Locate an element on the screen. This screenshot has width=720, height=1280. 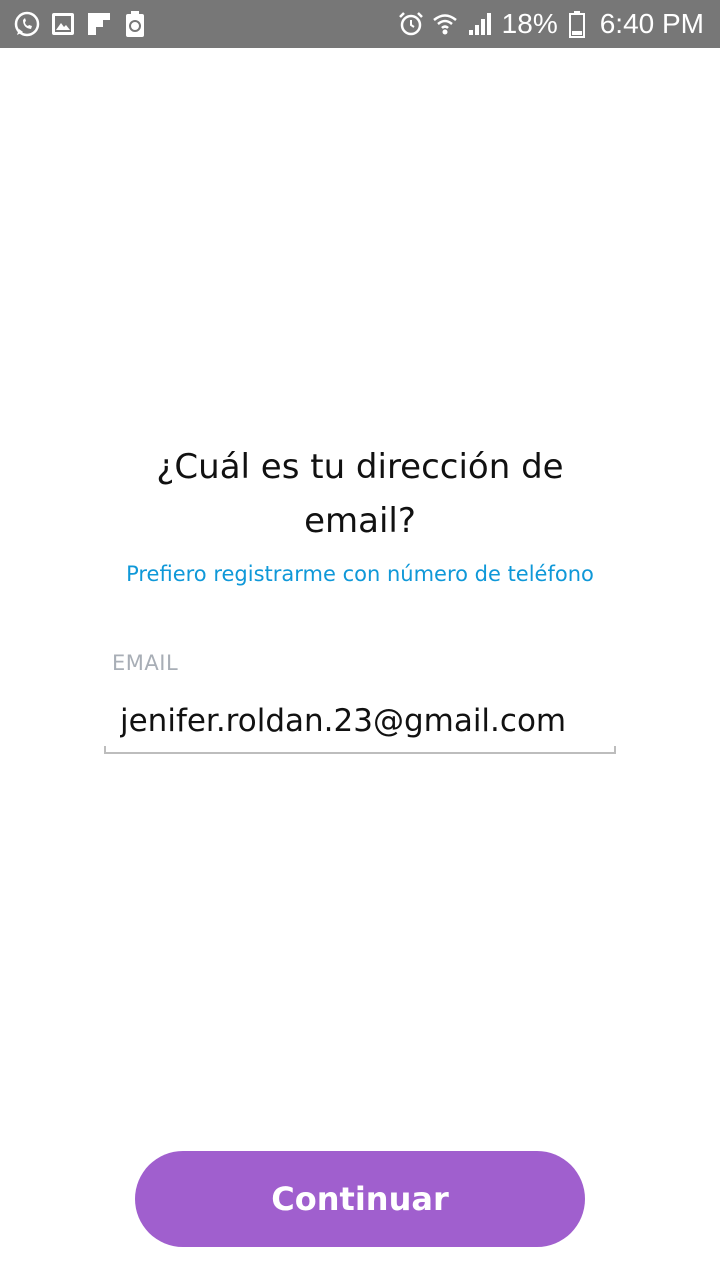
gallery-icon is located at coordinates (63, 24).